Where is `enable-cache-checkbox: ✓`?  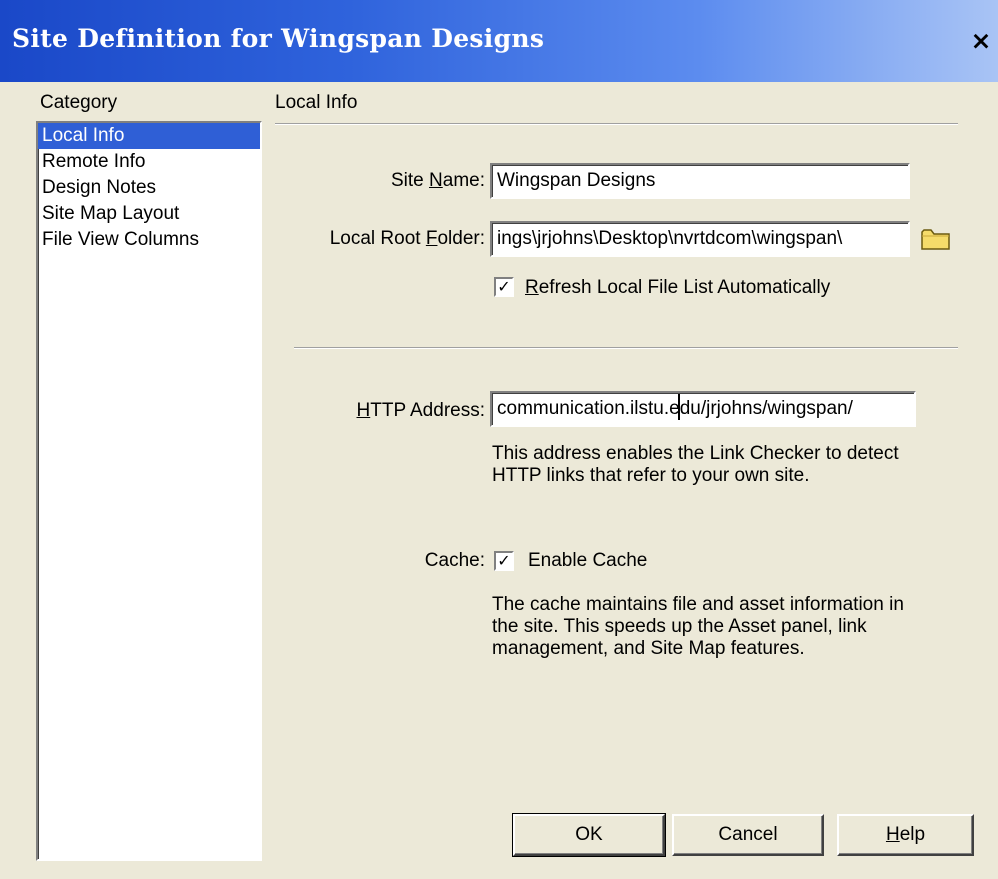
enable-cache-checkbox: ✓ is located at coordinates (504, 561).